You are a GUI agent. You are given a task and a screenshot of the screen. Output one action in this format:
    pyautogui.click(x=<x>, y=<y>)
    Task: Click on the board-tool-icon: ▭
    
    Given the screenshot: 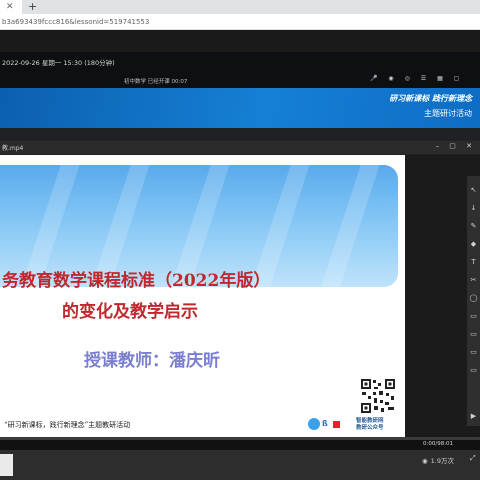 What is the action you would take?
    pyautogui.click(x=473, y=334)
    